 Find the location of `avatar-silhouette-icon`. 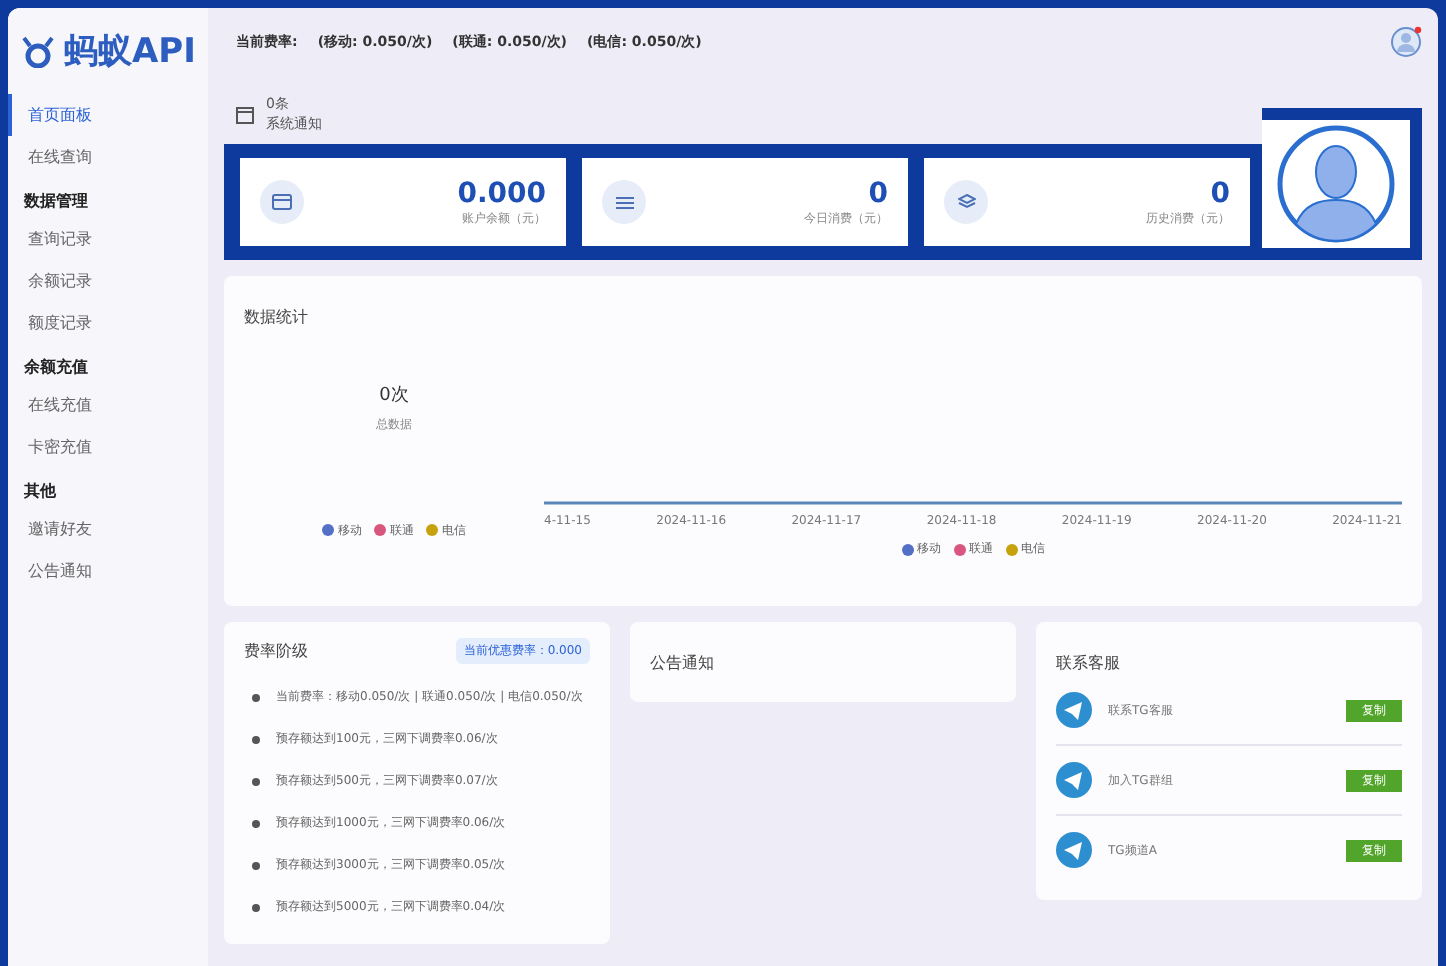

avatar-silhouette-icon is located at coordinates (1336, 184).